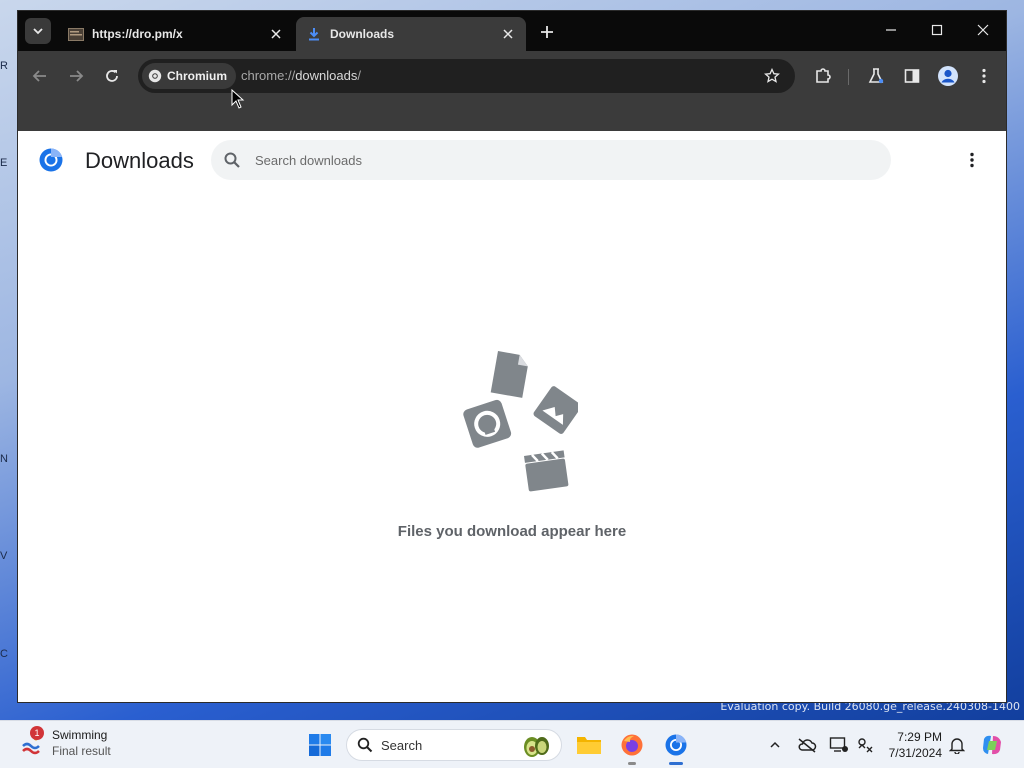  Describe the element at coordinates (411, 34) in the screenshot. I see `tab-downloads: Downloads` at that location.